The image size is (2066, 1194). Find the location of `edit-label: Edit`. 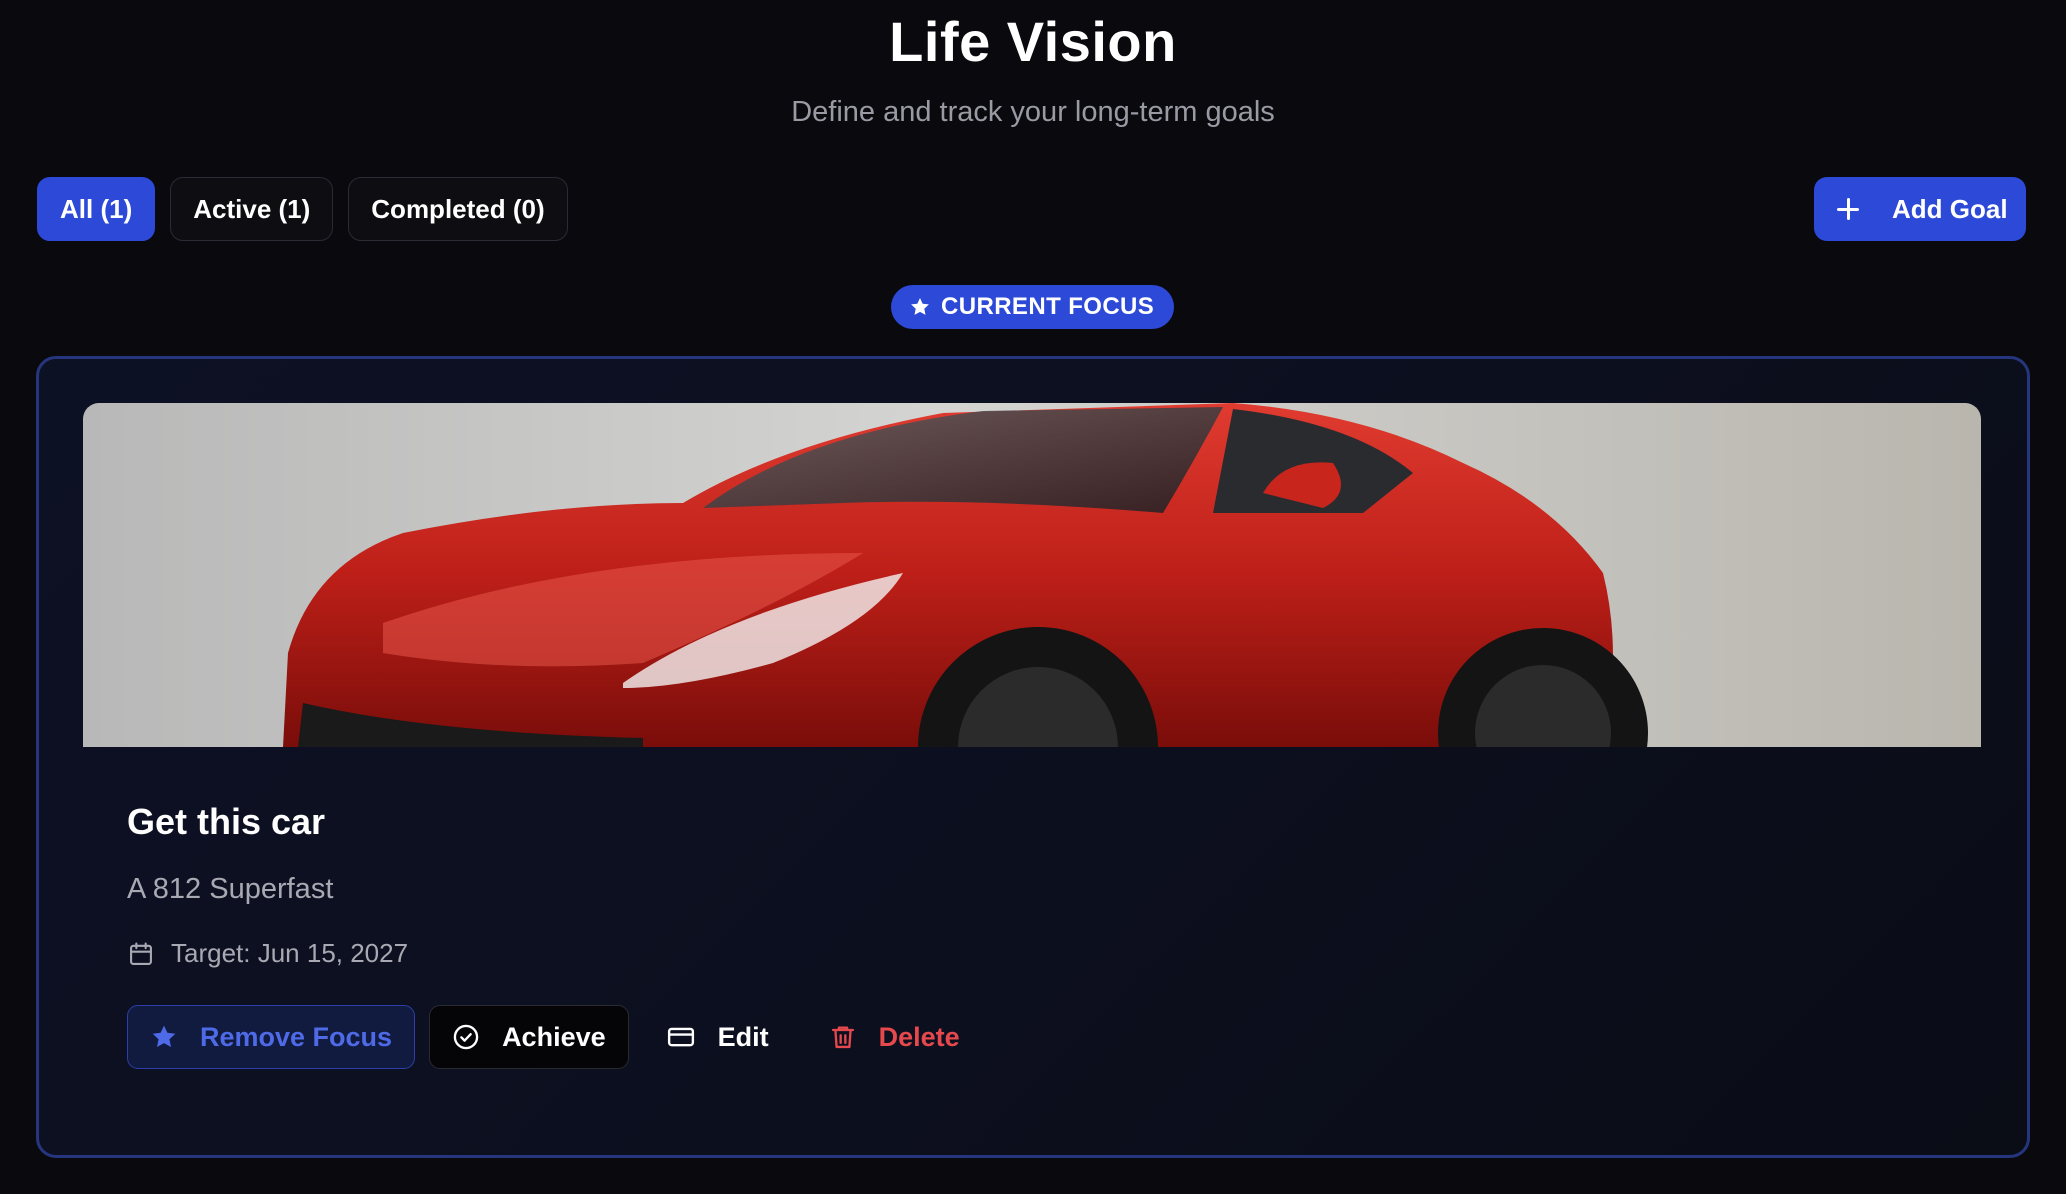

edit-label: Edit is located at coordinates (743, 1036).